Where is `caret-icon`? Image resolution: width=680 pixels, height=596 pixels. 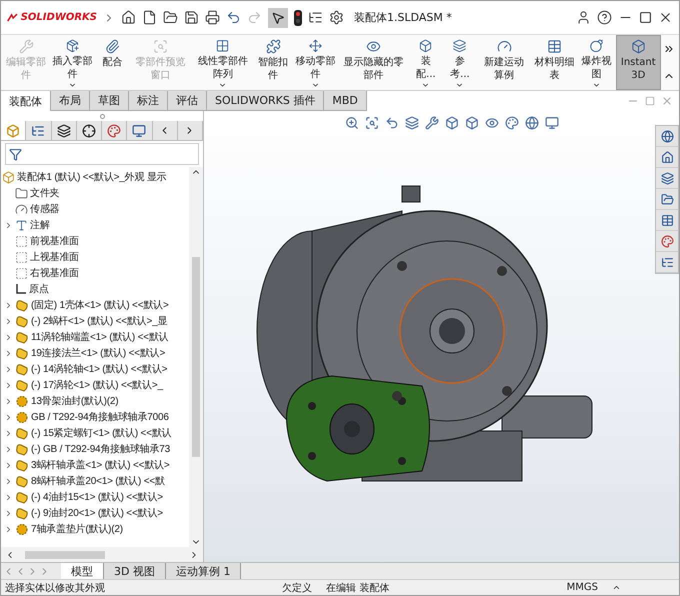
caret-icon is located at coordinates (617, 587).